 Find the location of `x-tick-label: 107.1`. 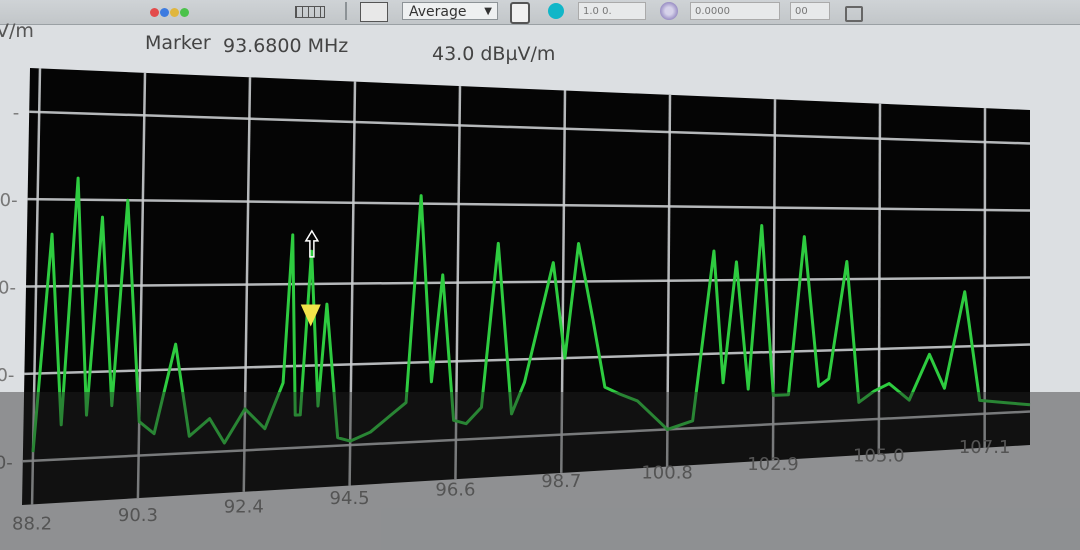

x-tick-label: 107.1 is located at coordinates (985, 447).